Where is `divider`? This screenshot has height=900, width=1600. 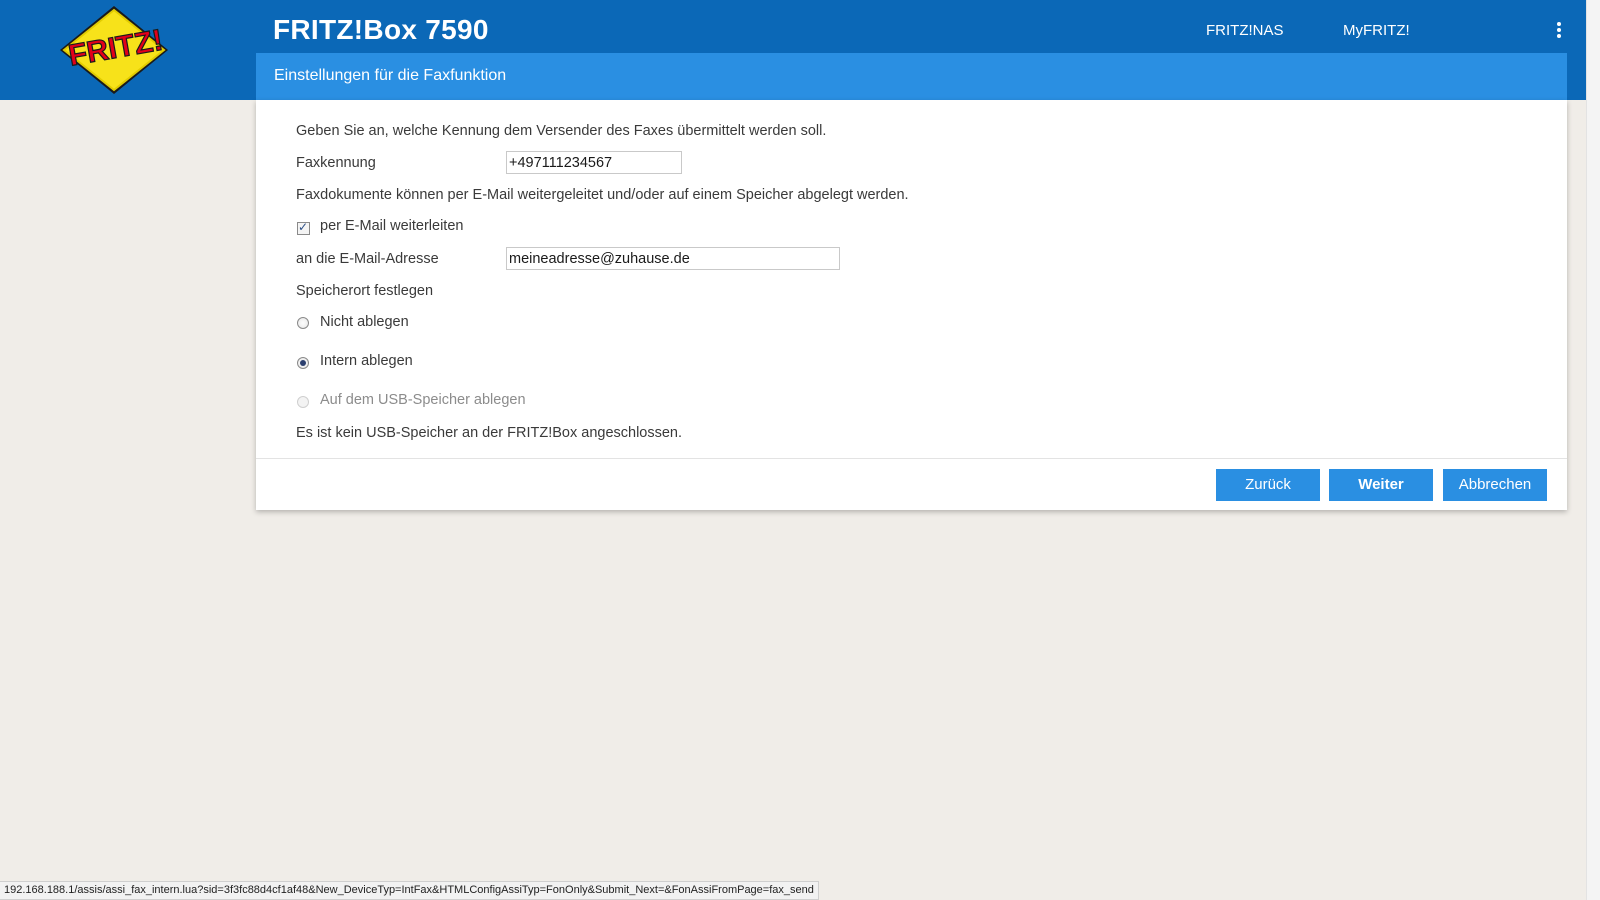 divider is located at coordinates (911, 458).